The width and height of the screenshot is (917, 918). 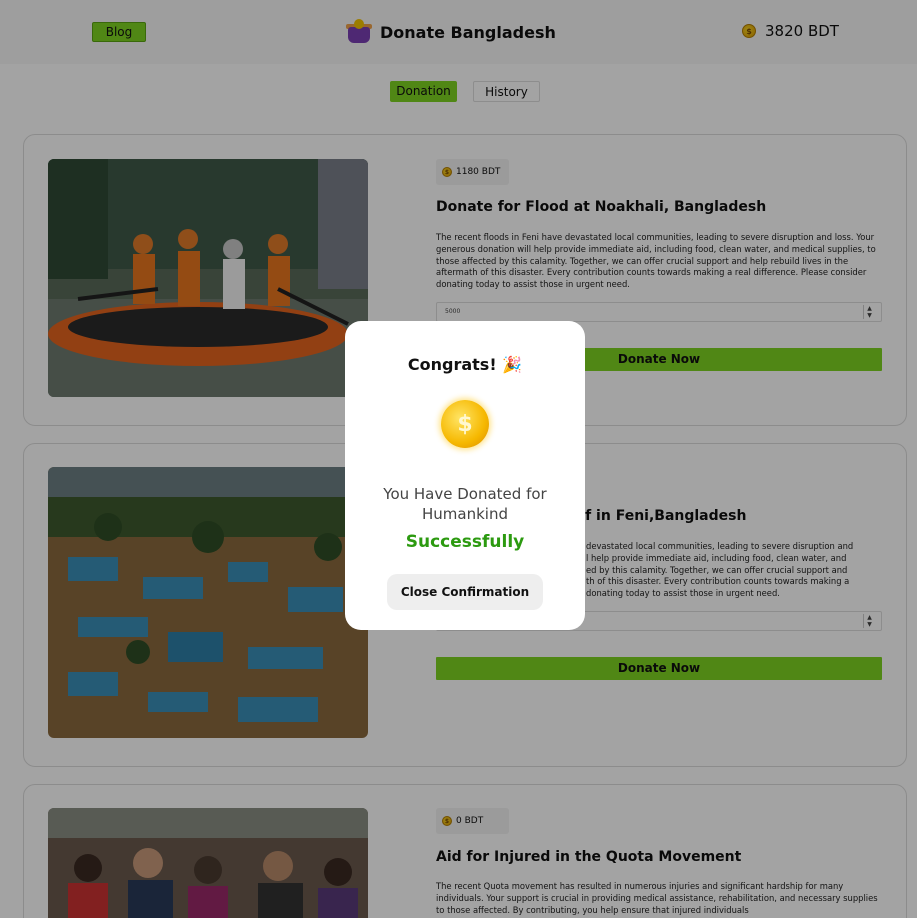 I want to click on modal-status: Successfully, so click(x=465, y=542).